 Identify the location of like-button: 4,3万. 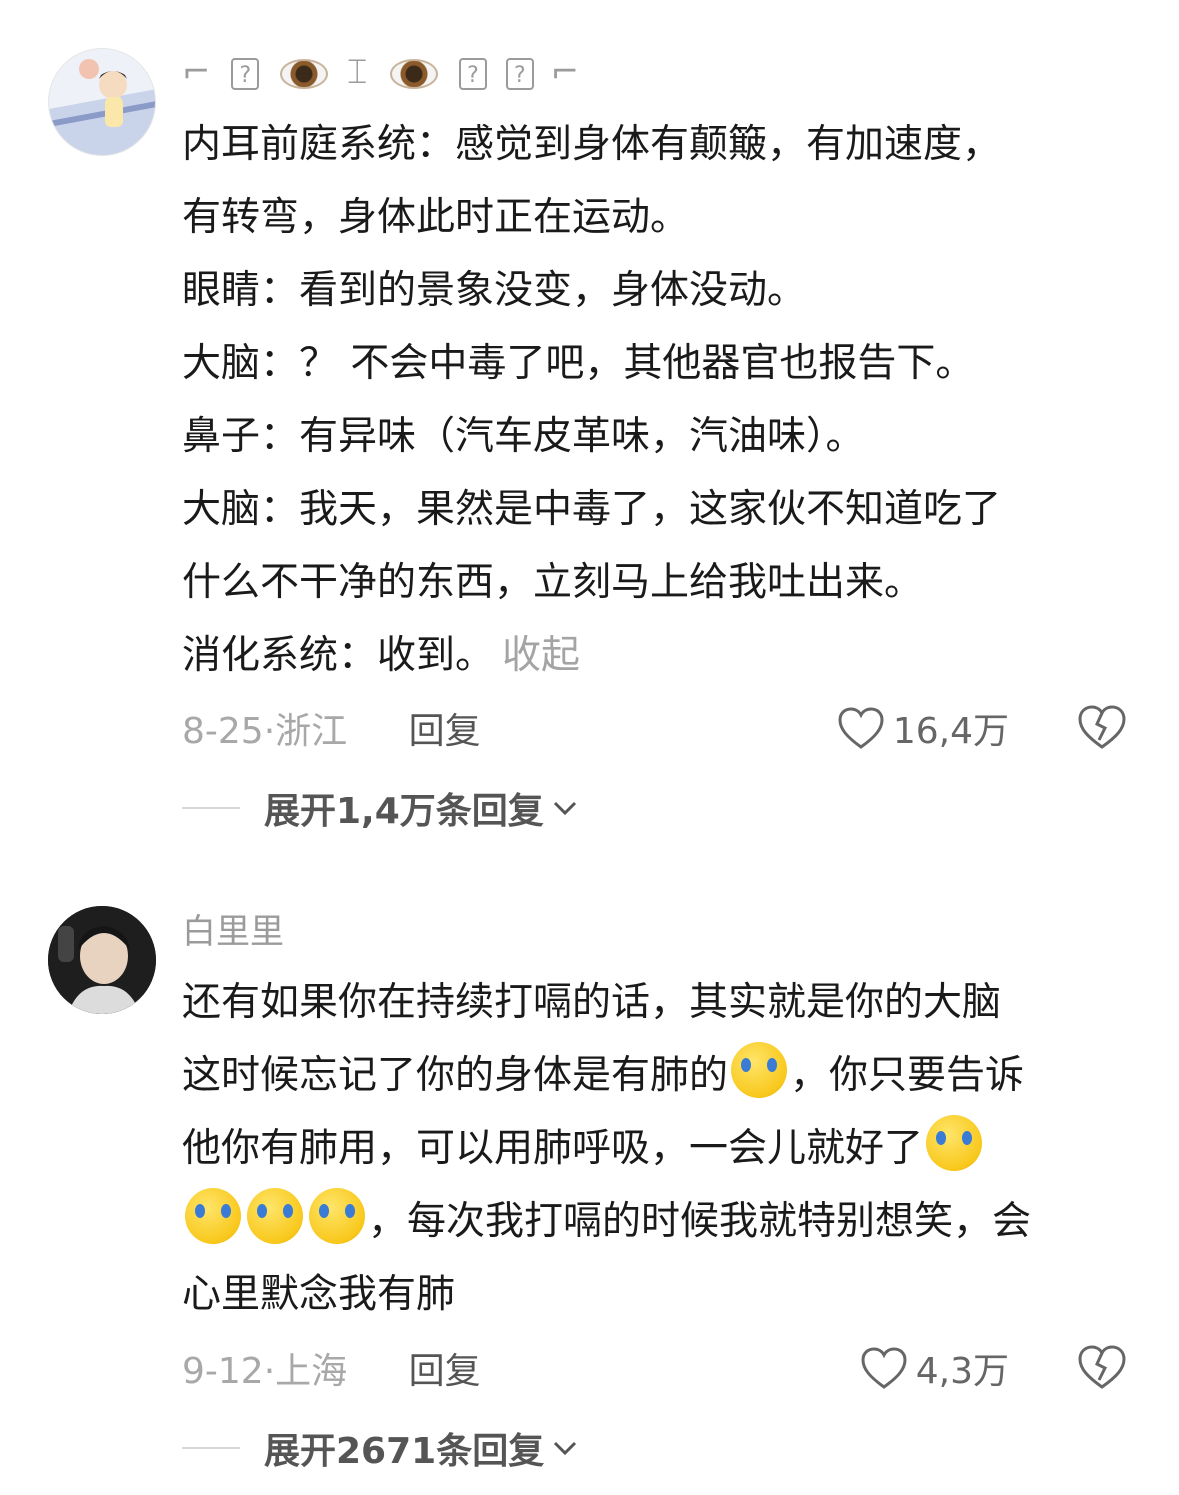
(934, 1368).